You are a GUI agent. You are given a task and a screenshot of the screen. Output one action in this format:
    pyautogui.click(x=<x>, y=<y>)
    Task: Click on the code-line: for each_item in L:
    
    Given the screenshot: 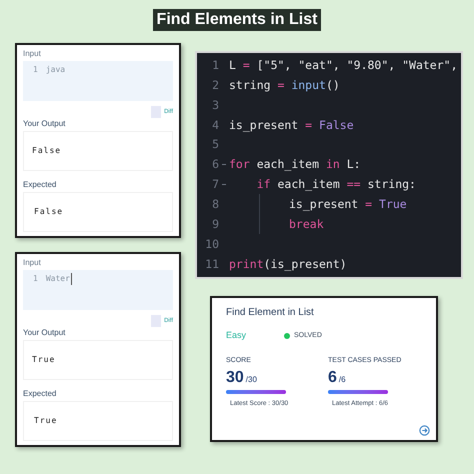 What is the action you would take?
    pyautogui.click(x=295, y=165)
    